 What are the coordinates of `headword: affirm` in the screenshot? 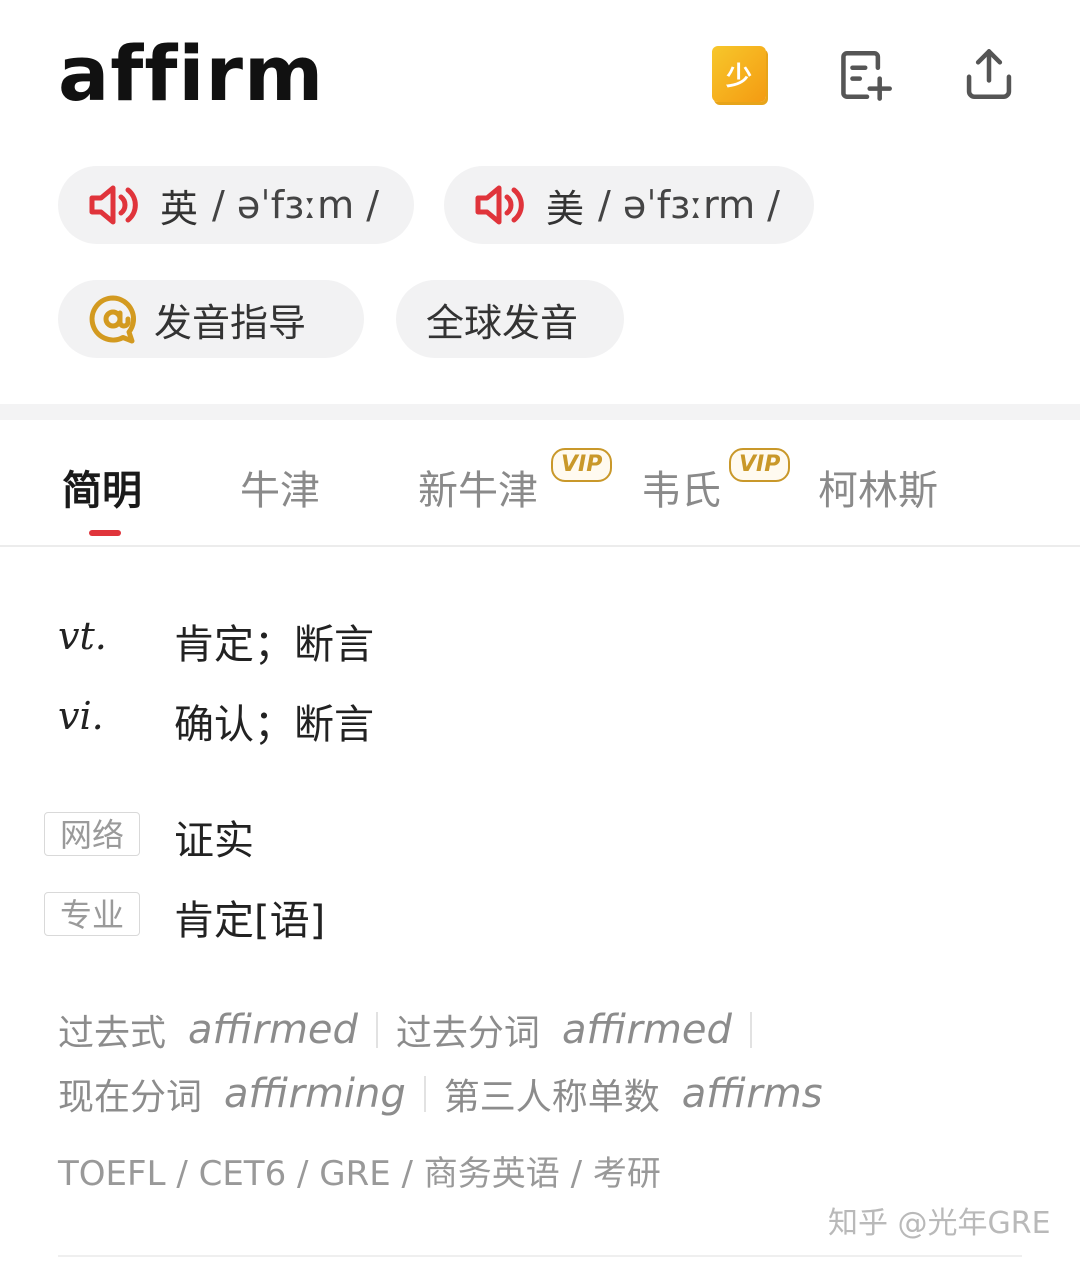 It's located at (191, 73).